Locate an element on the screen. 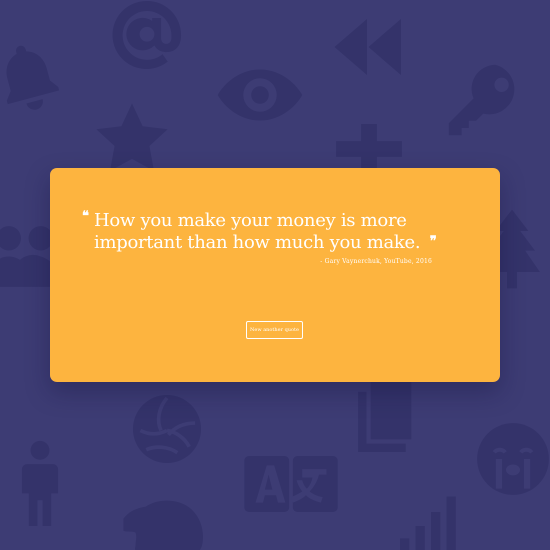 This screenshot has width=550, height=550. crying-face-icon is located at coordinates (512, 459).